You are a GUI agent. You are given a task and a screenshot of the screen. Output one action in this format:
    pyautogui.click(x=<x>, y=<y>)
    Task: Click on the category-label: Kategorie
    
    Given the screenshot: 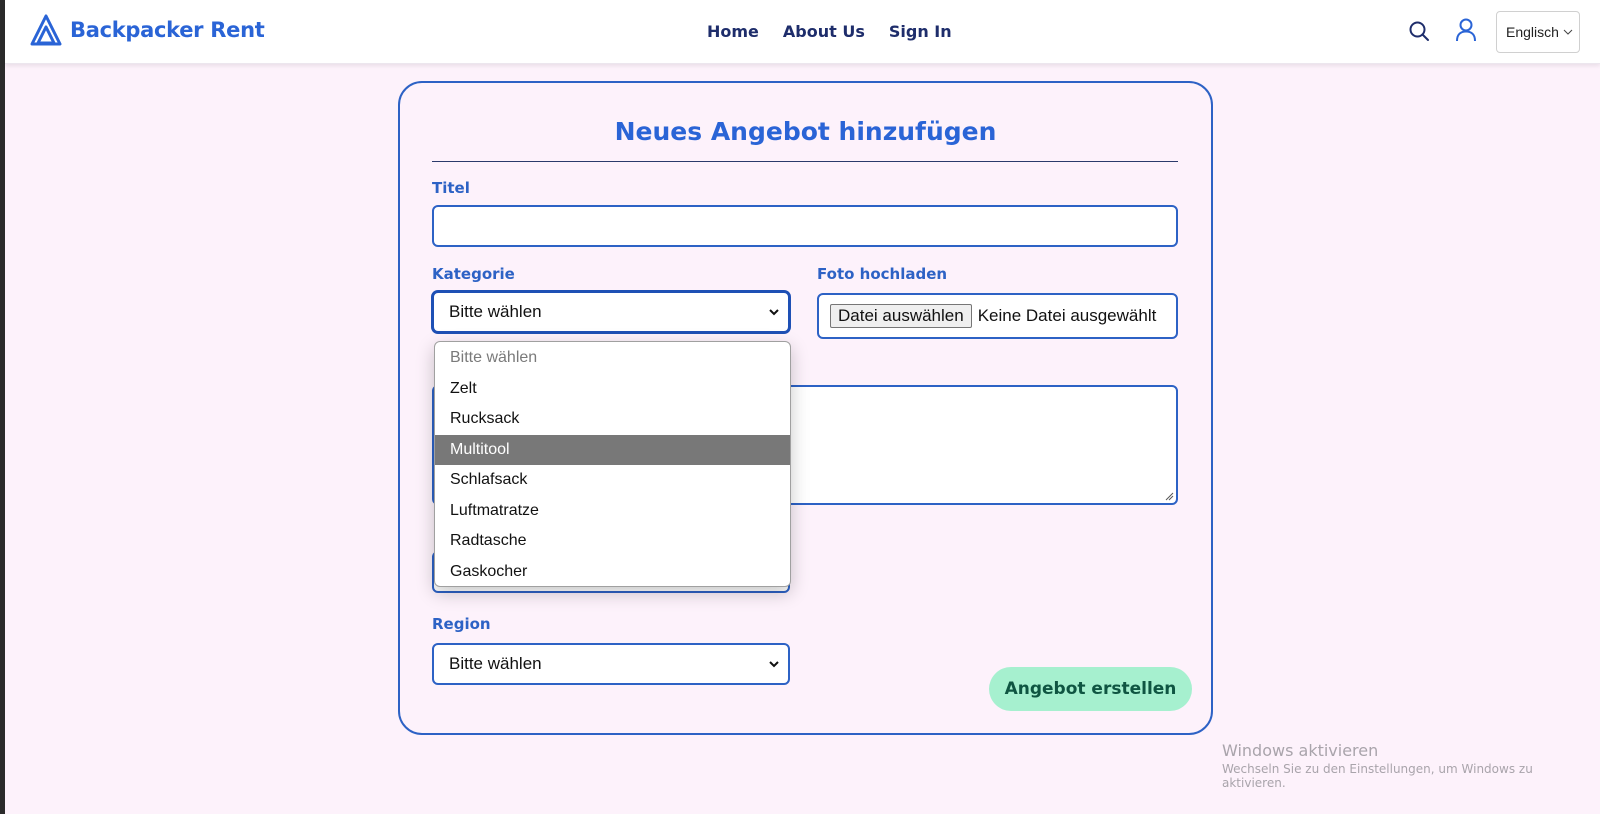 What is the action you would take?
    pyautogui.click(x=473, y=274)
    